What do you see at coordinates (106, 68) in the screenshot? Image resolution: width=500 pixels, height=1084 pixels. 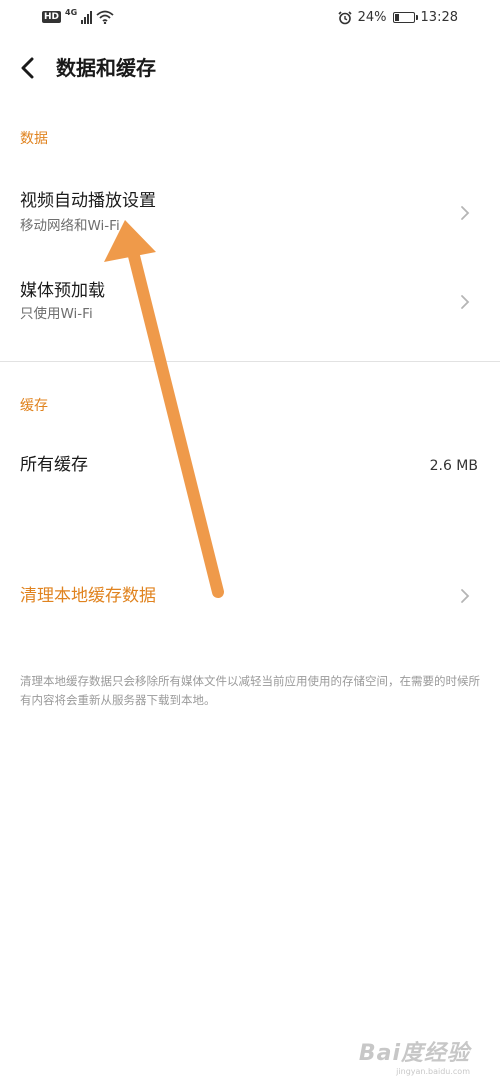 I see `page-title: 数据和缓存` at bounding box center [106, 68].